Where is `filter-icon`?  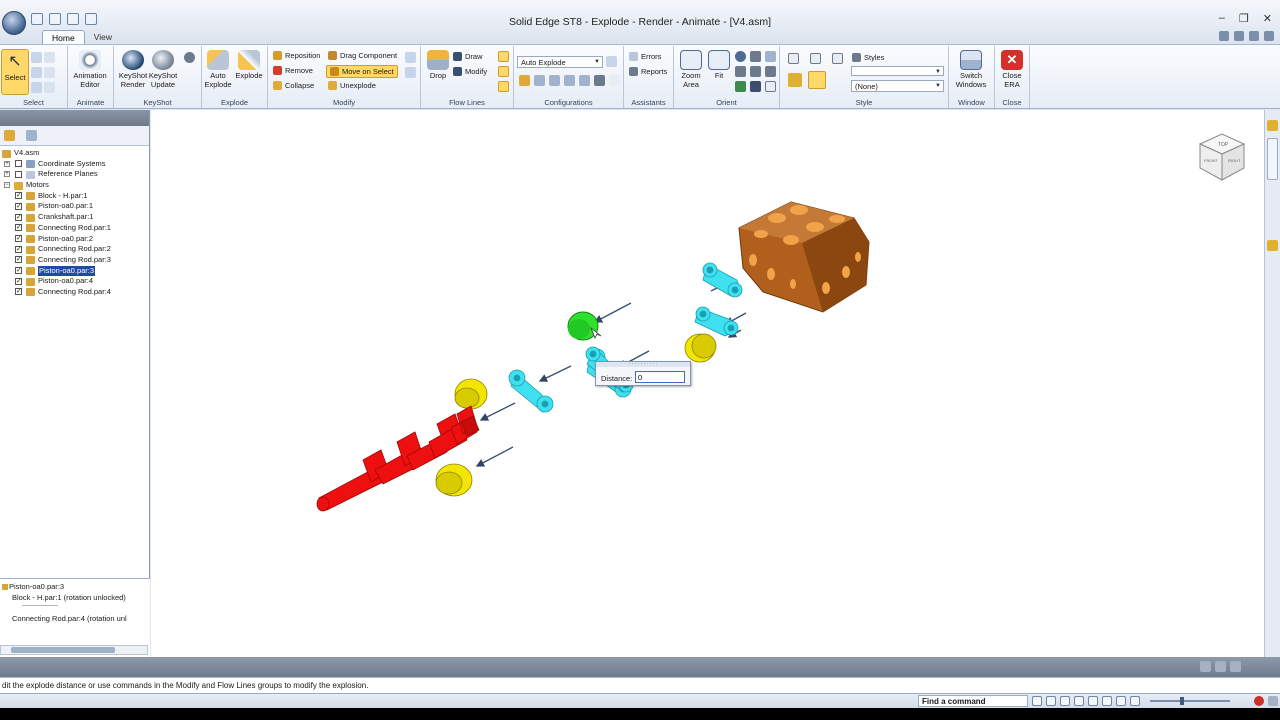 filter-icon is located at coordinates (31, 135).